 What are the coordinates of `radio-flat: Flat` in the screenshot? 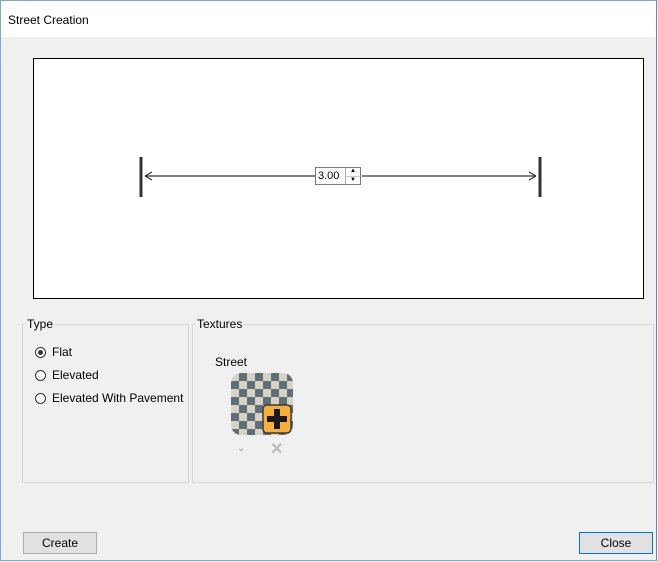 It's located at (53, 352).